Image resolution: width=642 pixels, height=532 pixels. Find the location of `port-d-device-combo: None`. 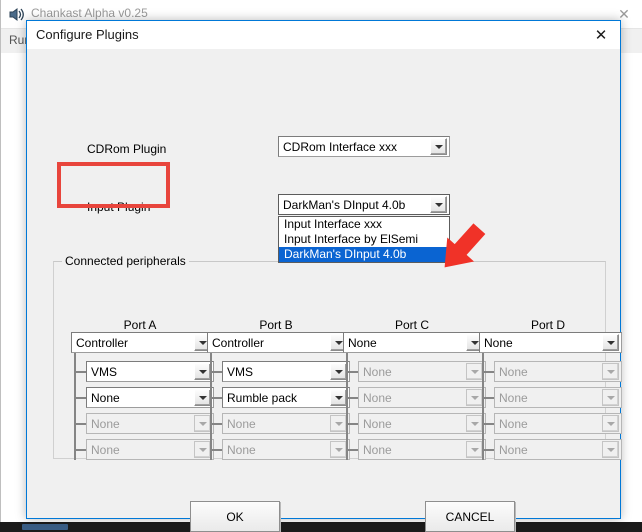

port-d-device-combo: None is located at coordinates (550, 342).